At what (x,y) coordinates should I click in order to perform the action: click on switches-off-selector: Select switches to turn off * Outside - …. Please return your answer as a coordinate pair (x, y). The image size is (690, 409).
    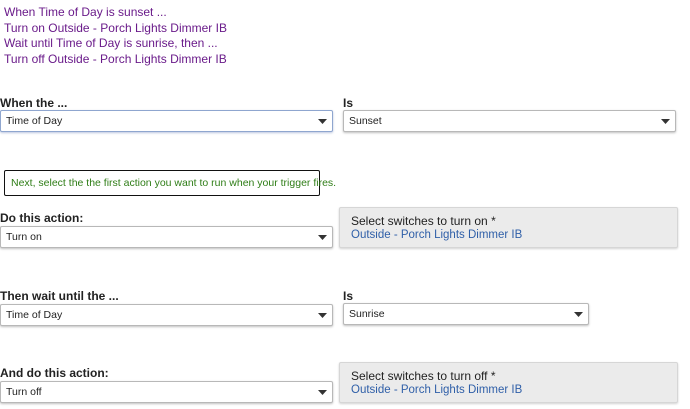
    Looking at the image, I should click on (508, 382).